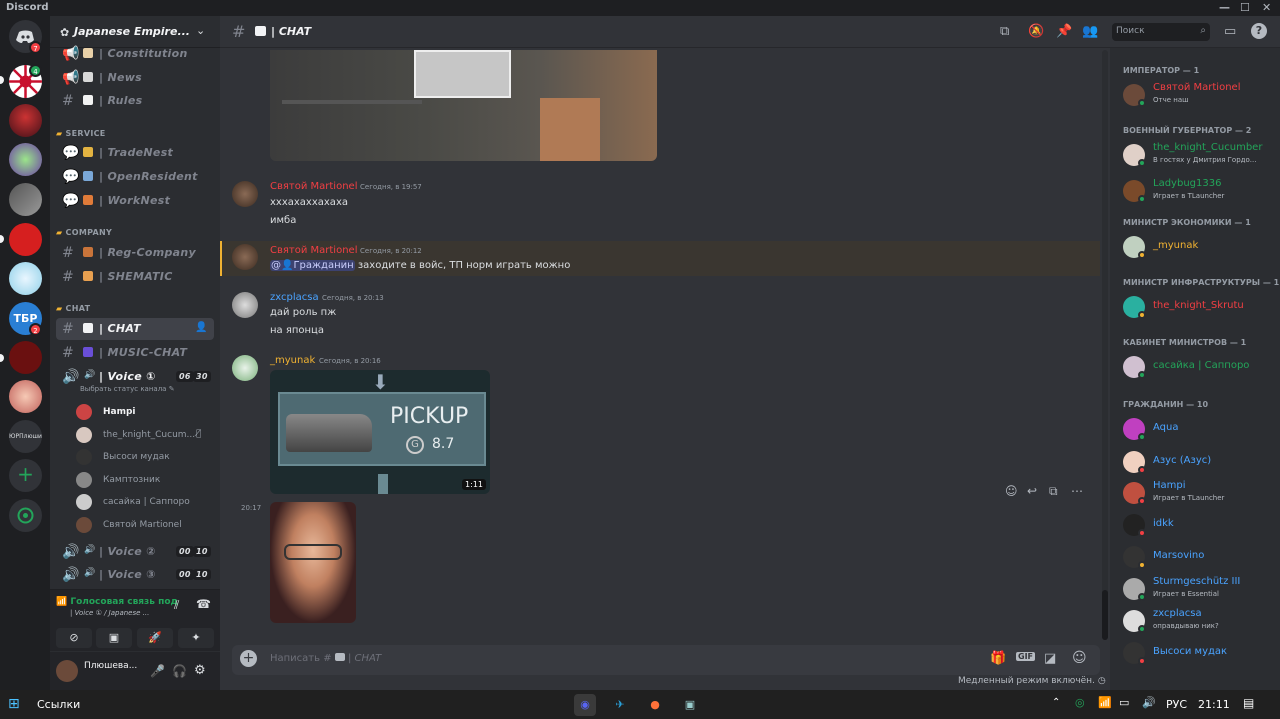  What do you see at coordinates (74, 638) in the screenshot?
I see `camera-button: ⊘` at bounding box center [74, 638].